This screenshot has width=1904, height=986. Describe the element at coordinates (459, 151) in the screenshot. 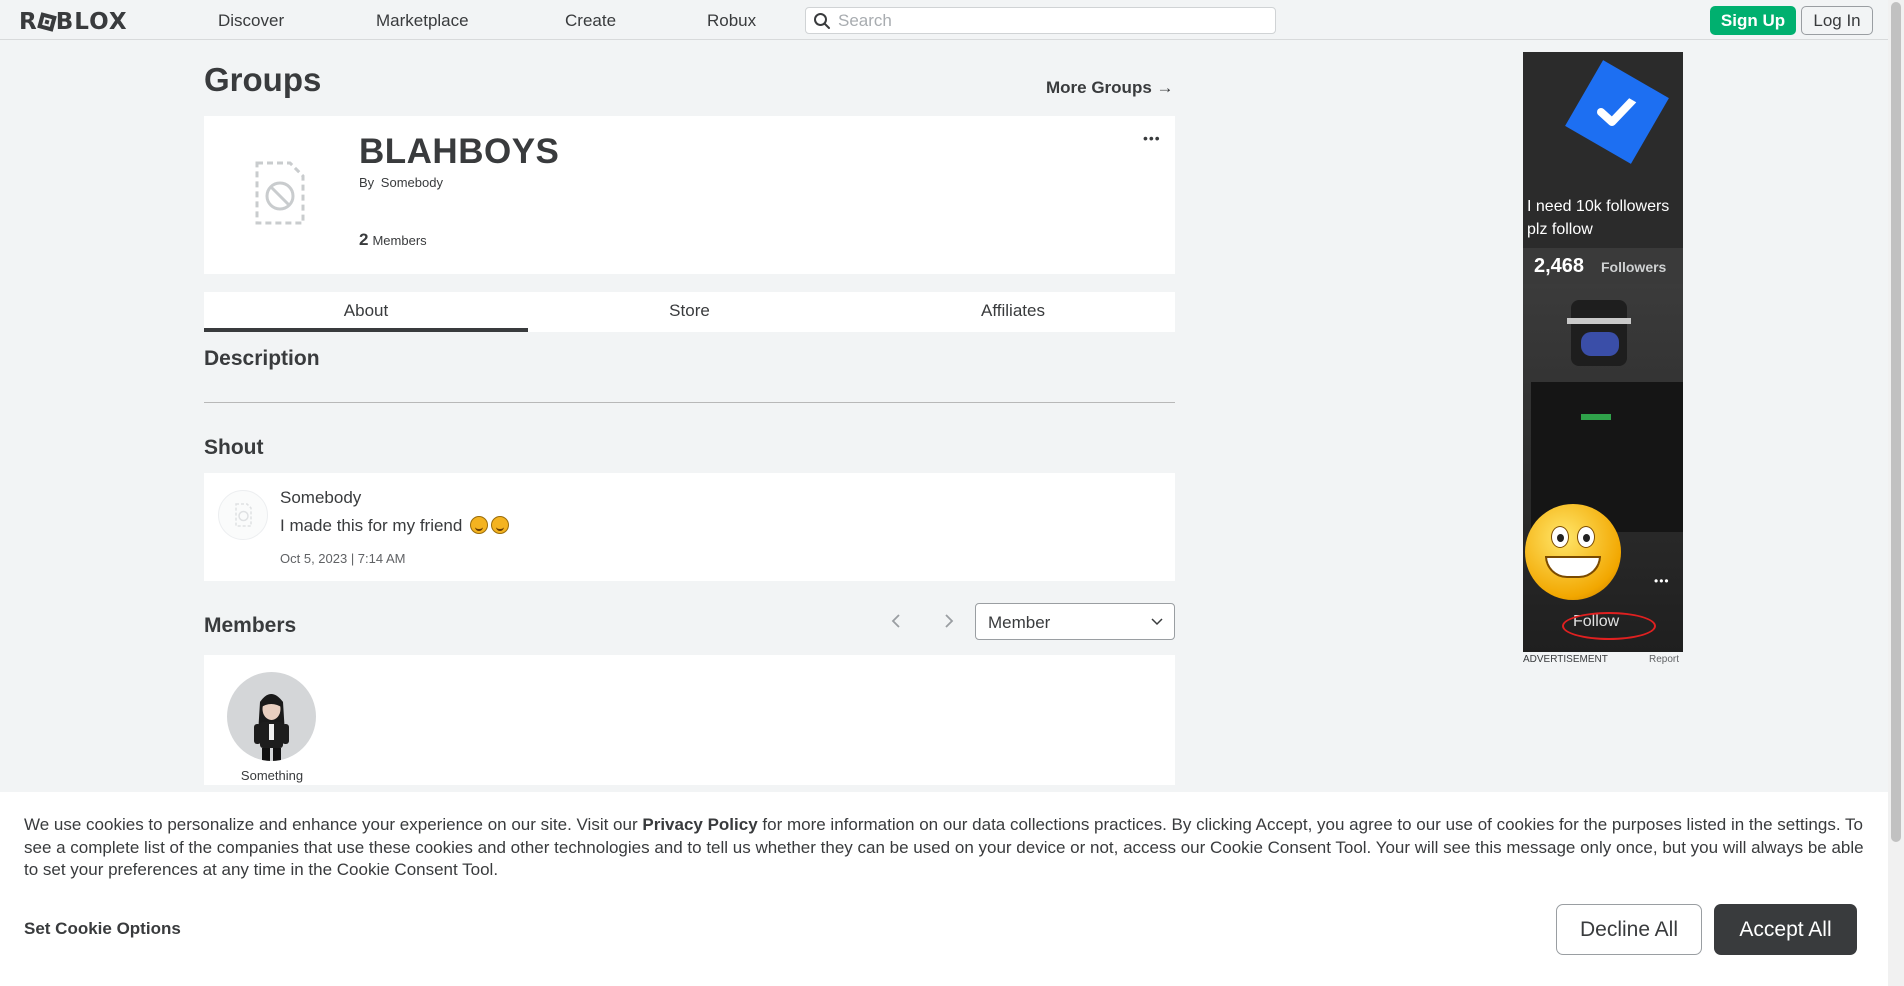

I see `group-name: BLAHBOYS` at that location.